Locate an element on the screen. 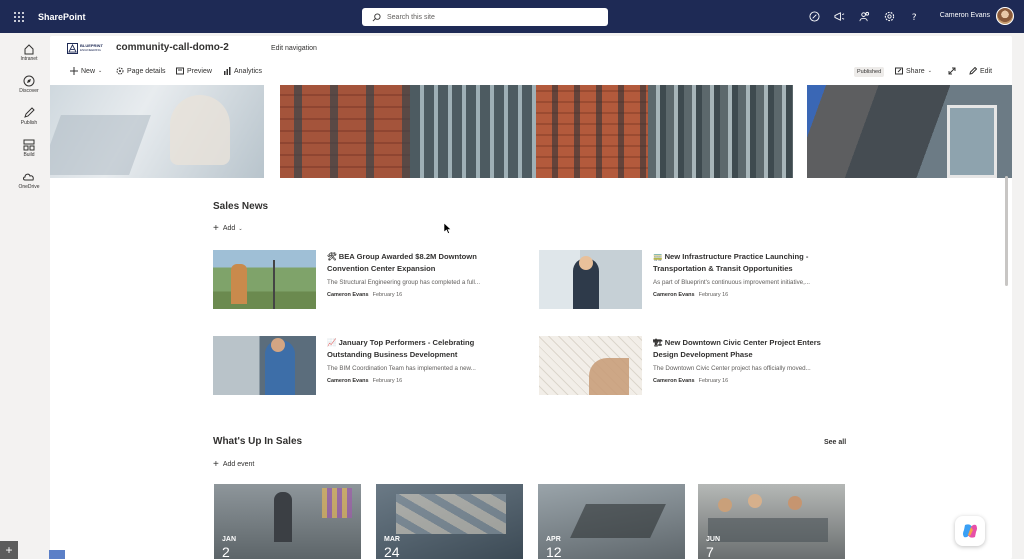 This screenshot has width=1024, height=559. add-news-button: + Add ⌄ is located at coordinates (228, 228).